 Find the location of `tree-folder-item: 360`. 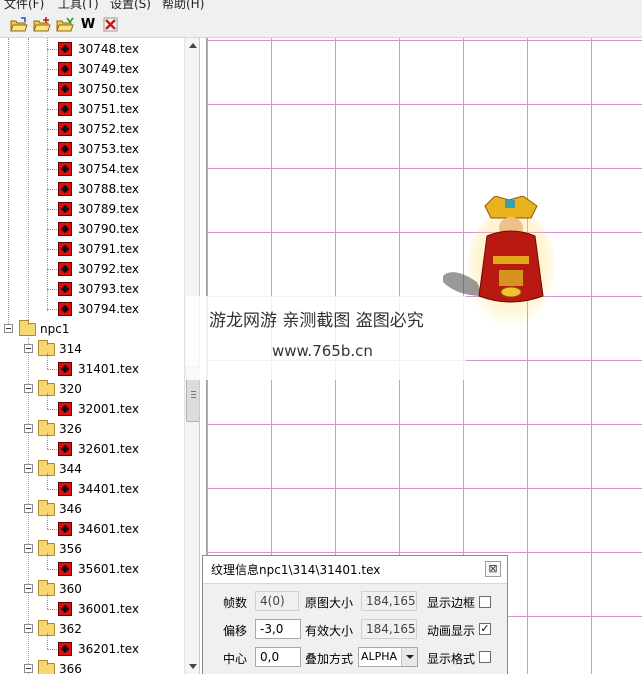

tree-folder-item: 360 is located at coordinates (92, 589).